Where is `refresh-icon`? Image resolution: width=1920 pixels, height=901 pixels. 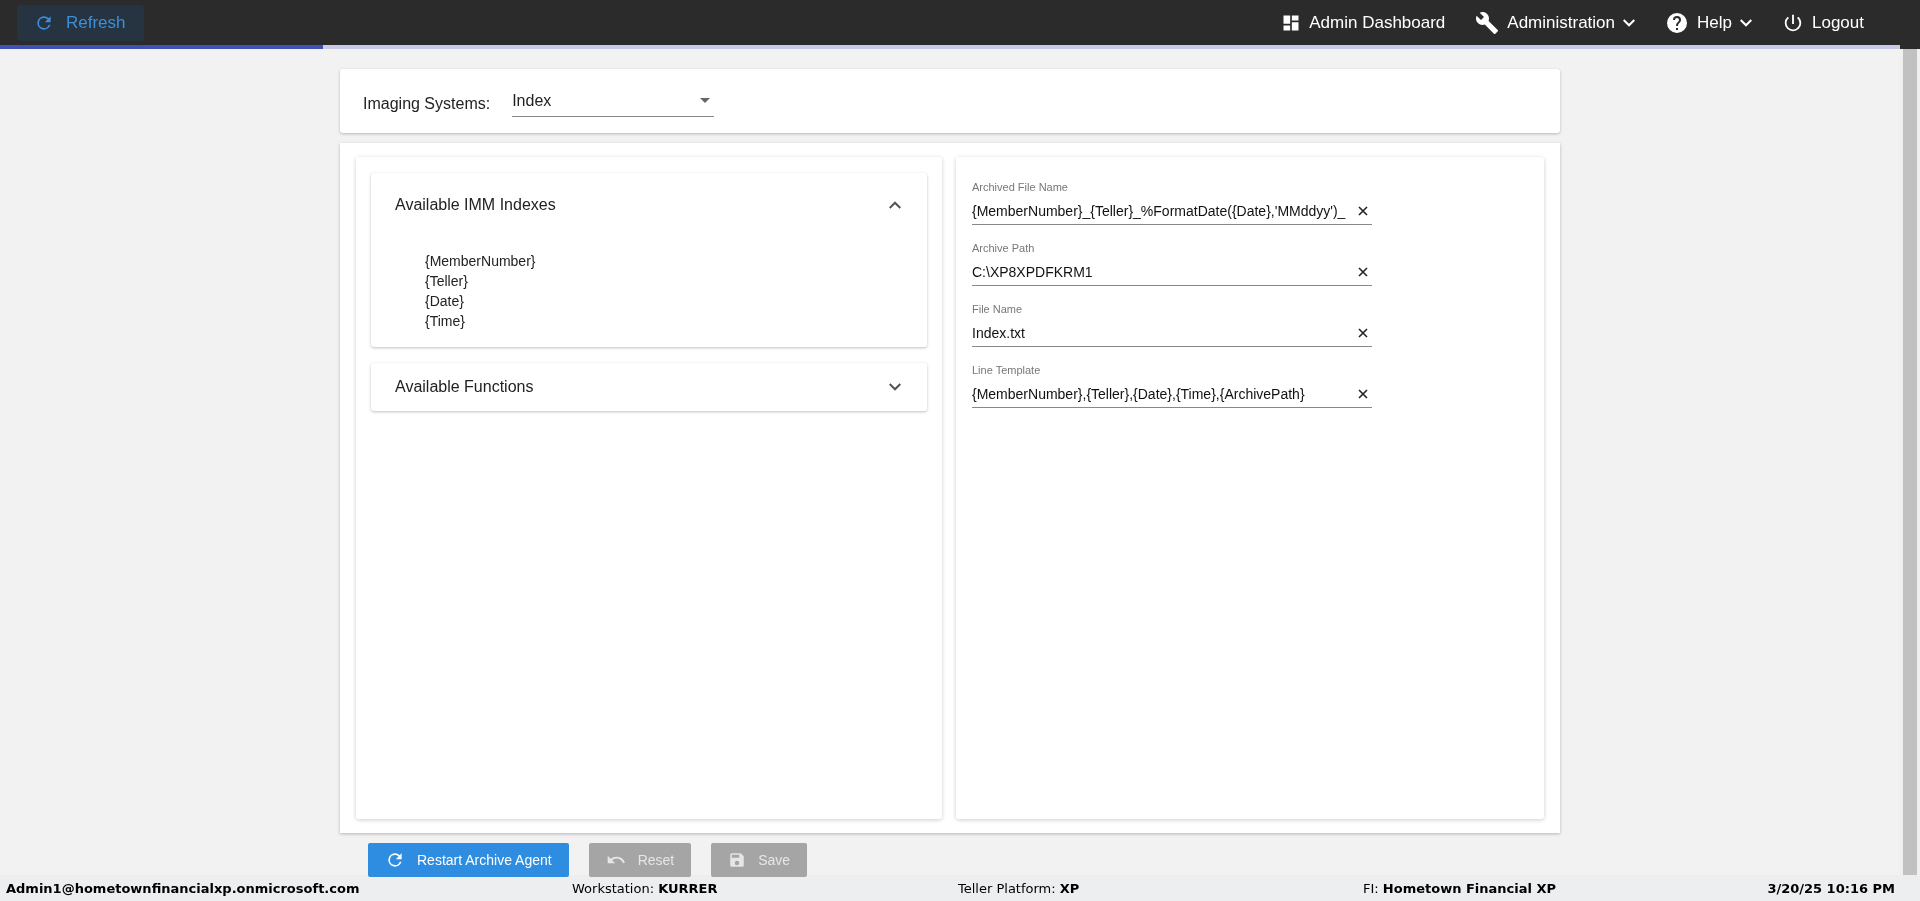
refresh-icon is located at coordinates (395, 860).